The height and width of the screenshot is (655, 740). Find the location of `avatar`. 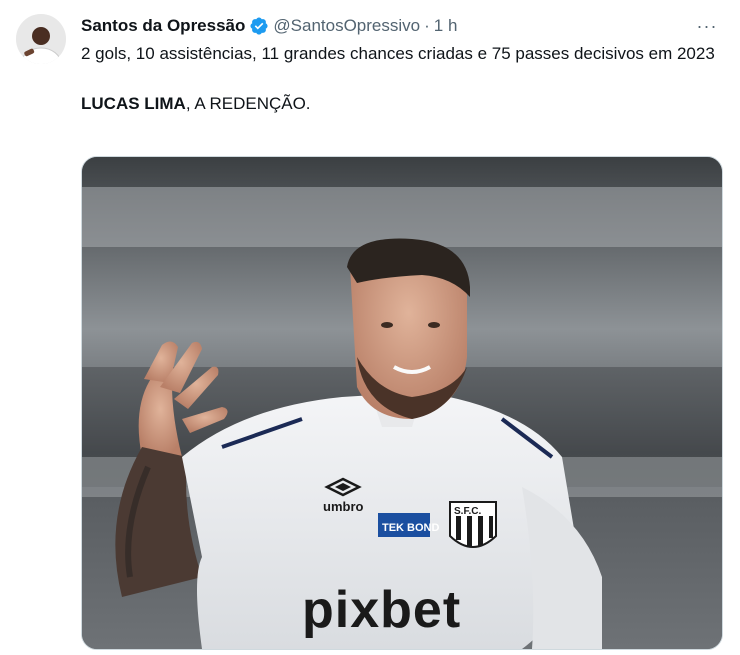

avatar is located at coordinates (41, 39).